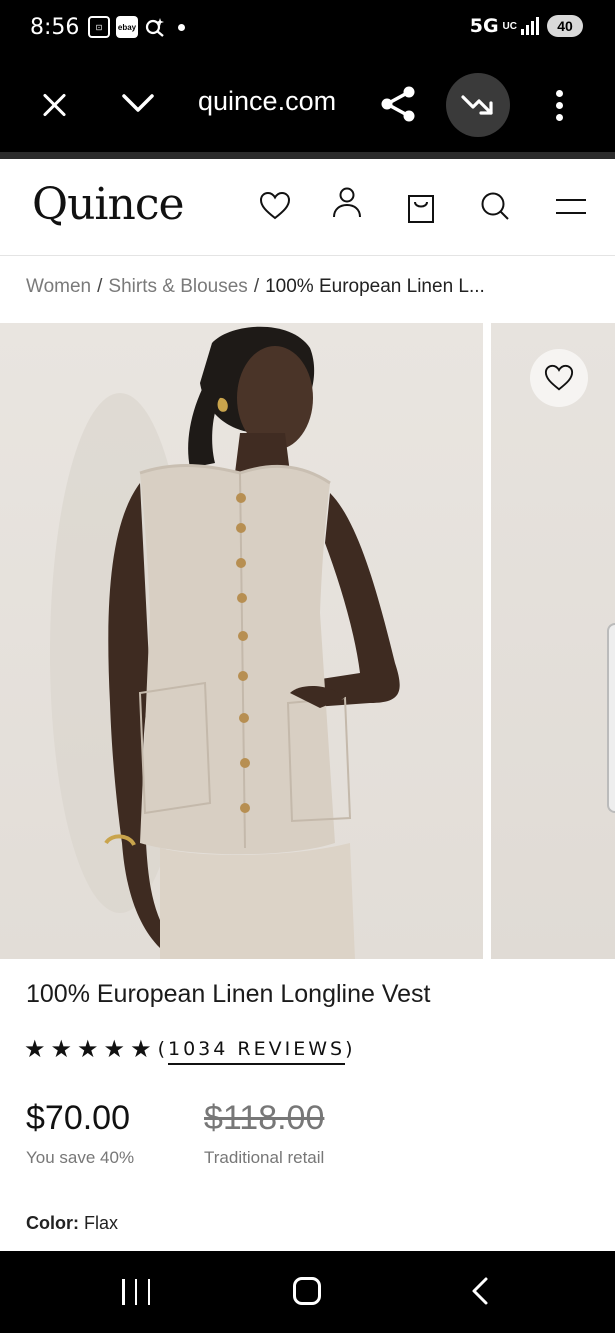 The width and height of the screenshot is (615, 1333). I want to click on url-bar: quince.com, so click(267, 101).